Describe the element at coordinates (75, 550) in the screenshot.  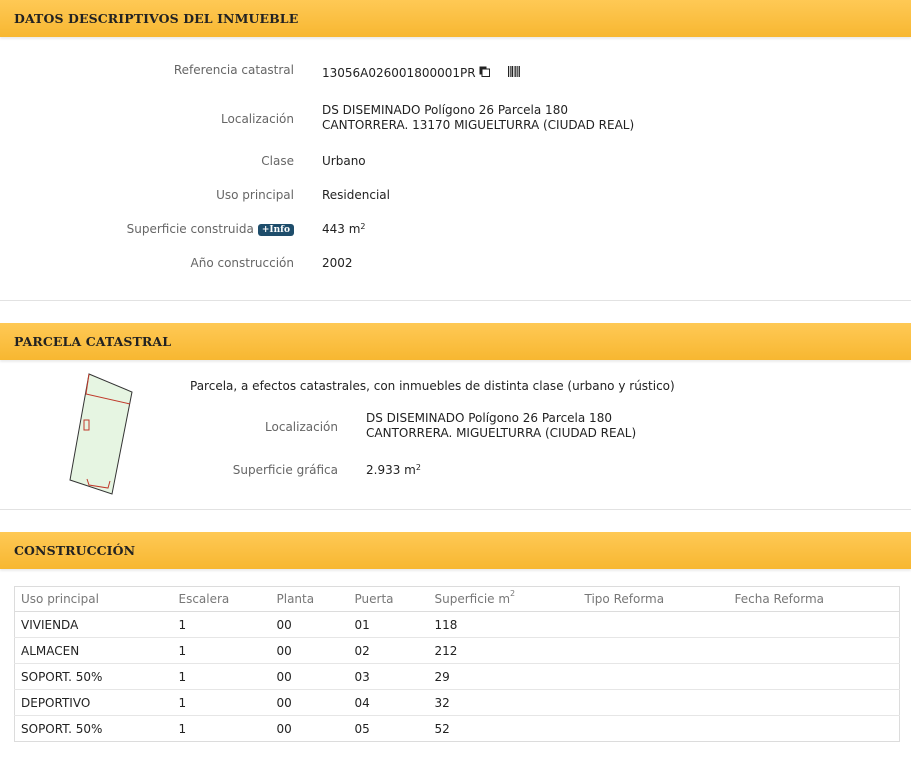
I see `section-title-construccion: CONSTRUCCIÓN` at that location.